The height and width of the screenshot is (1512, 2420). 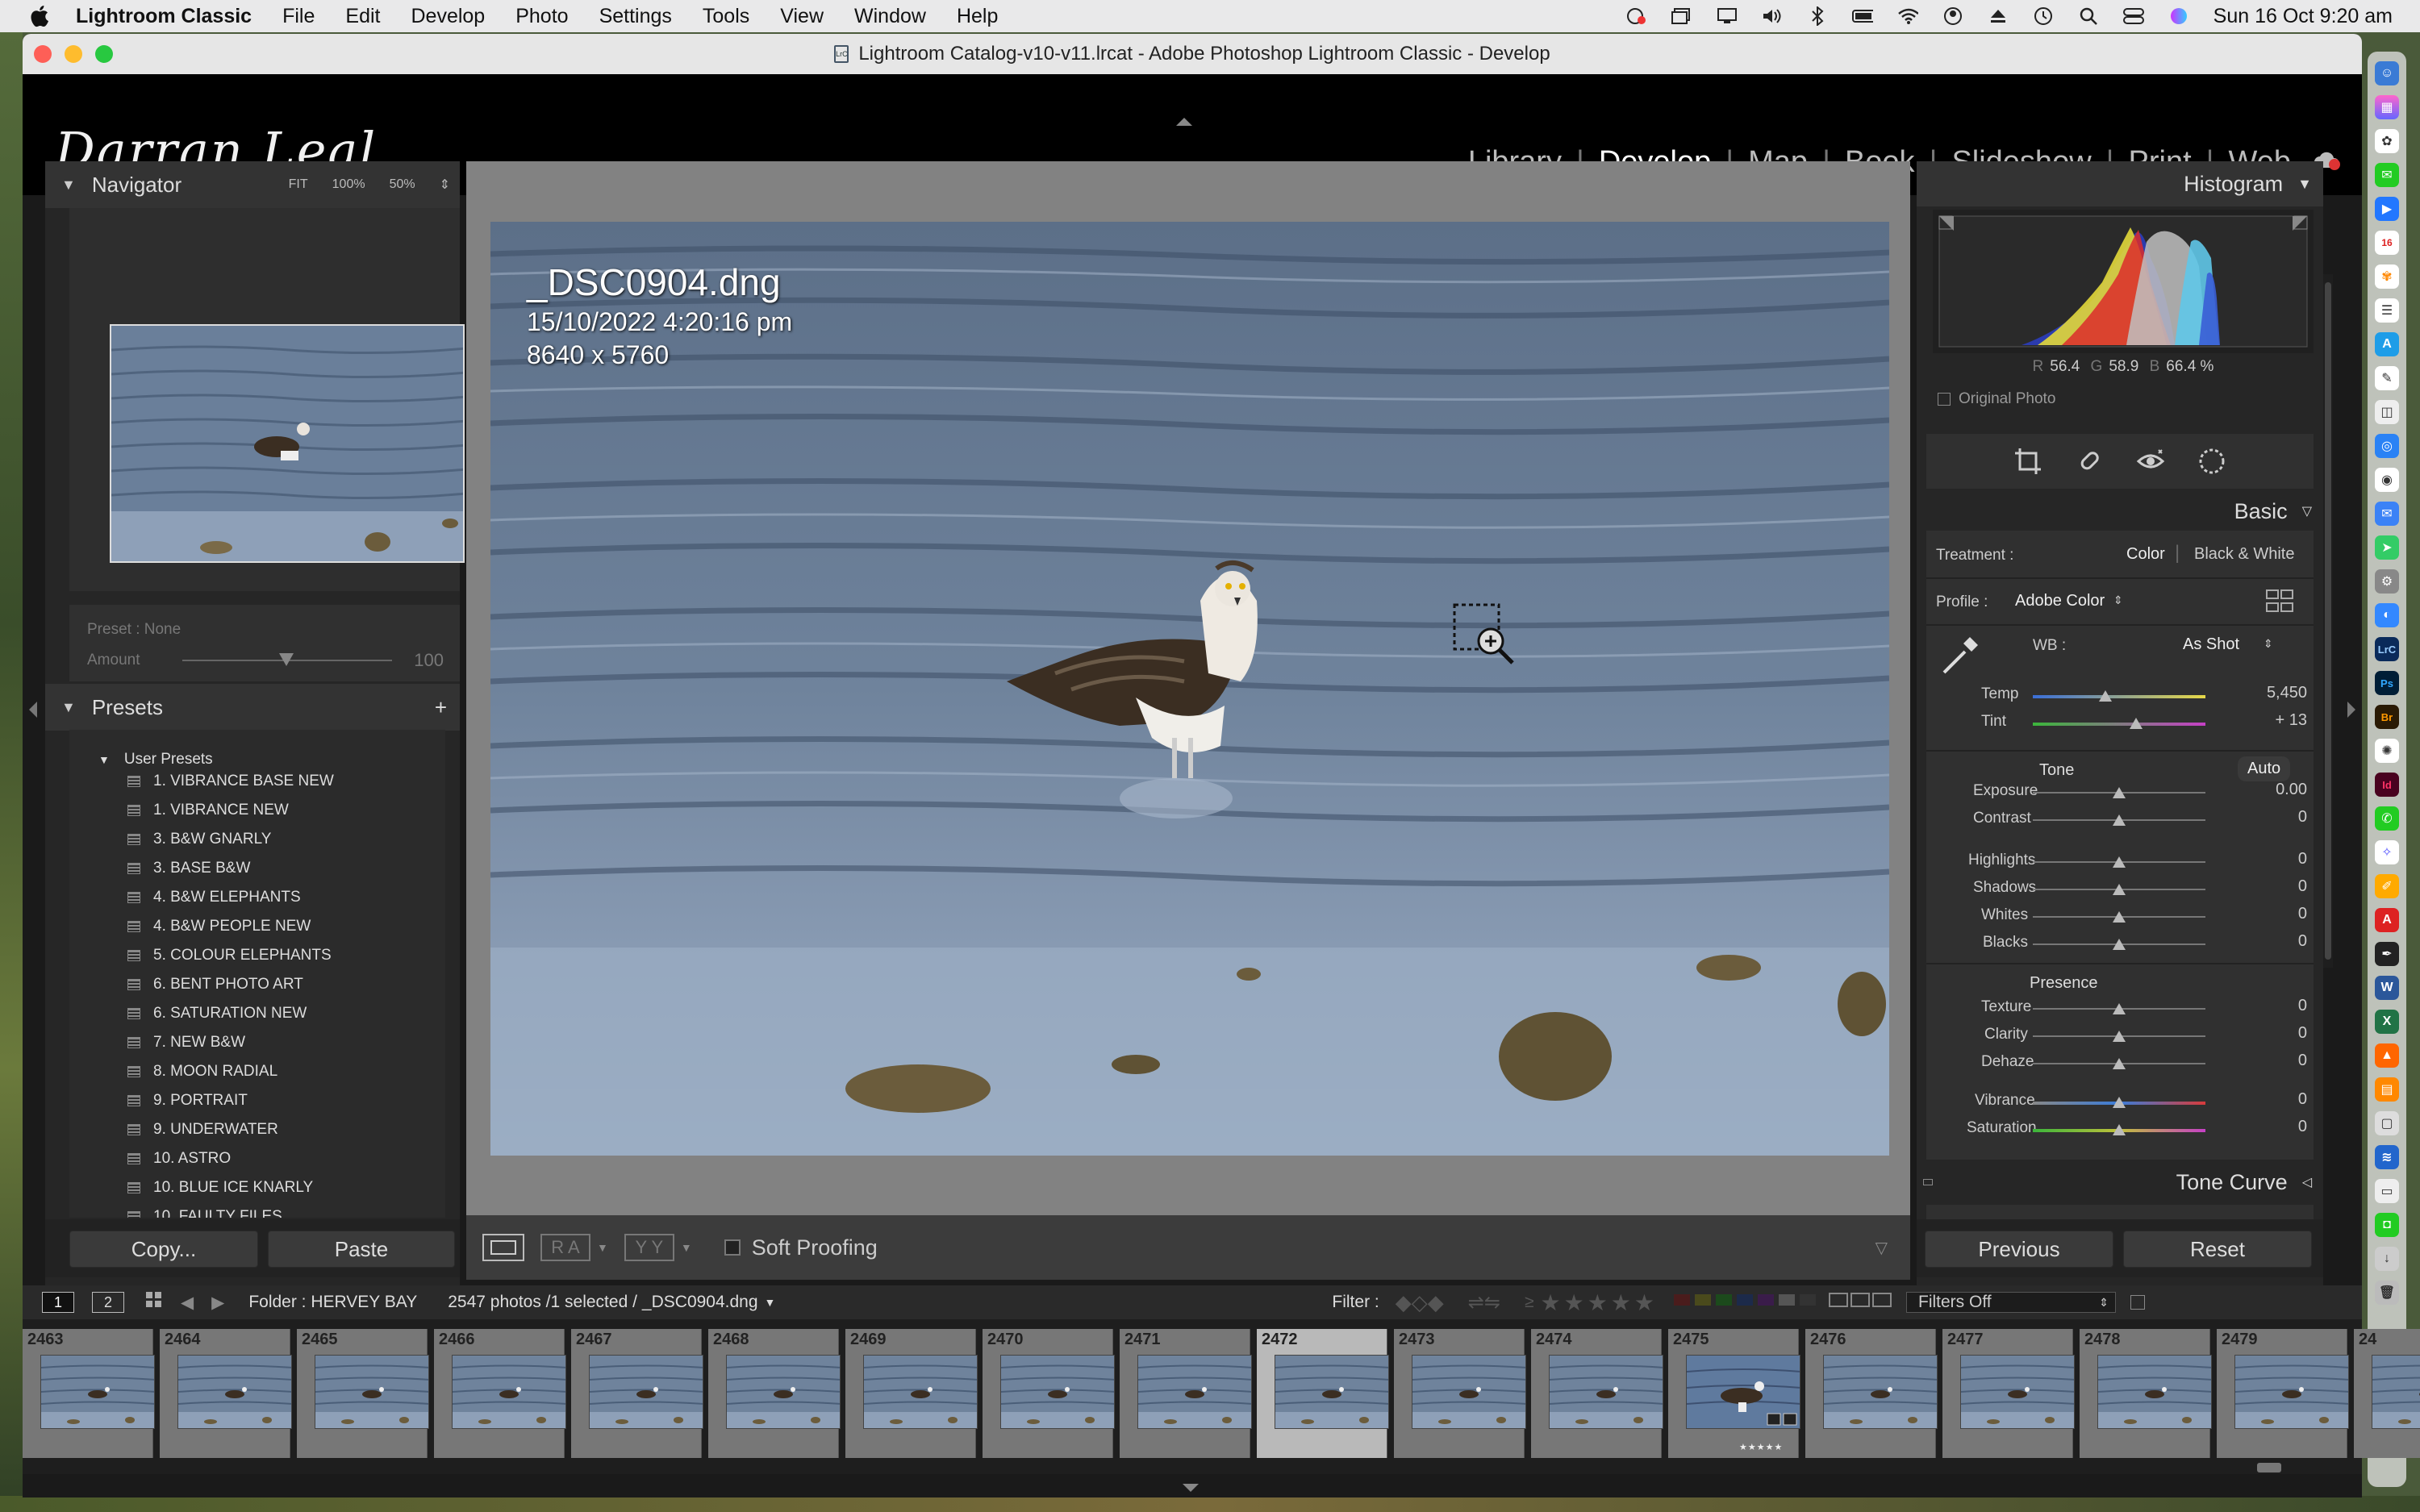 I want to click on filmstrip-thumbnail: 2473, so click(x=1460, y=1393).